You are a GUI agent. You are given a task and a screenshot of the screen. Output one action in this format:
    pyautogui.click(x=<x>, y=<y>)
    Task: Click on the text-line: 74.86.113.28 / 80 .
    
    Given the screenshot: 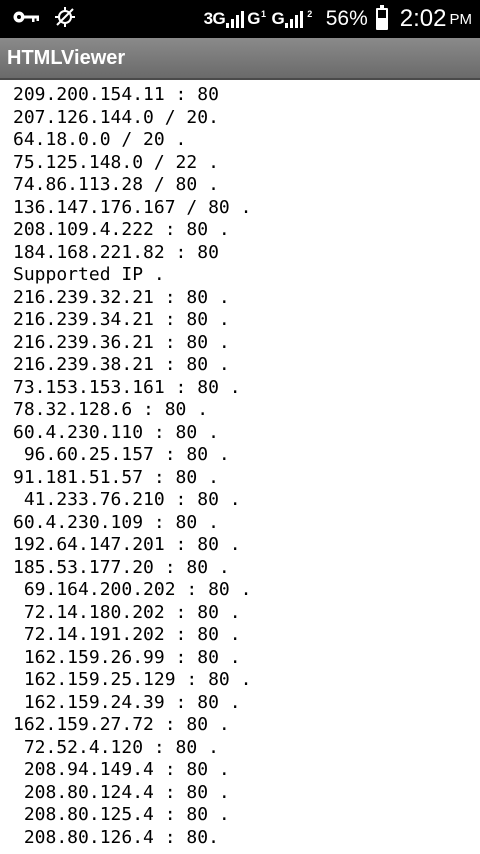 What is the action you would take?
    pyautogui.click(x=116, y=184)
    